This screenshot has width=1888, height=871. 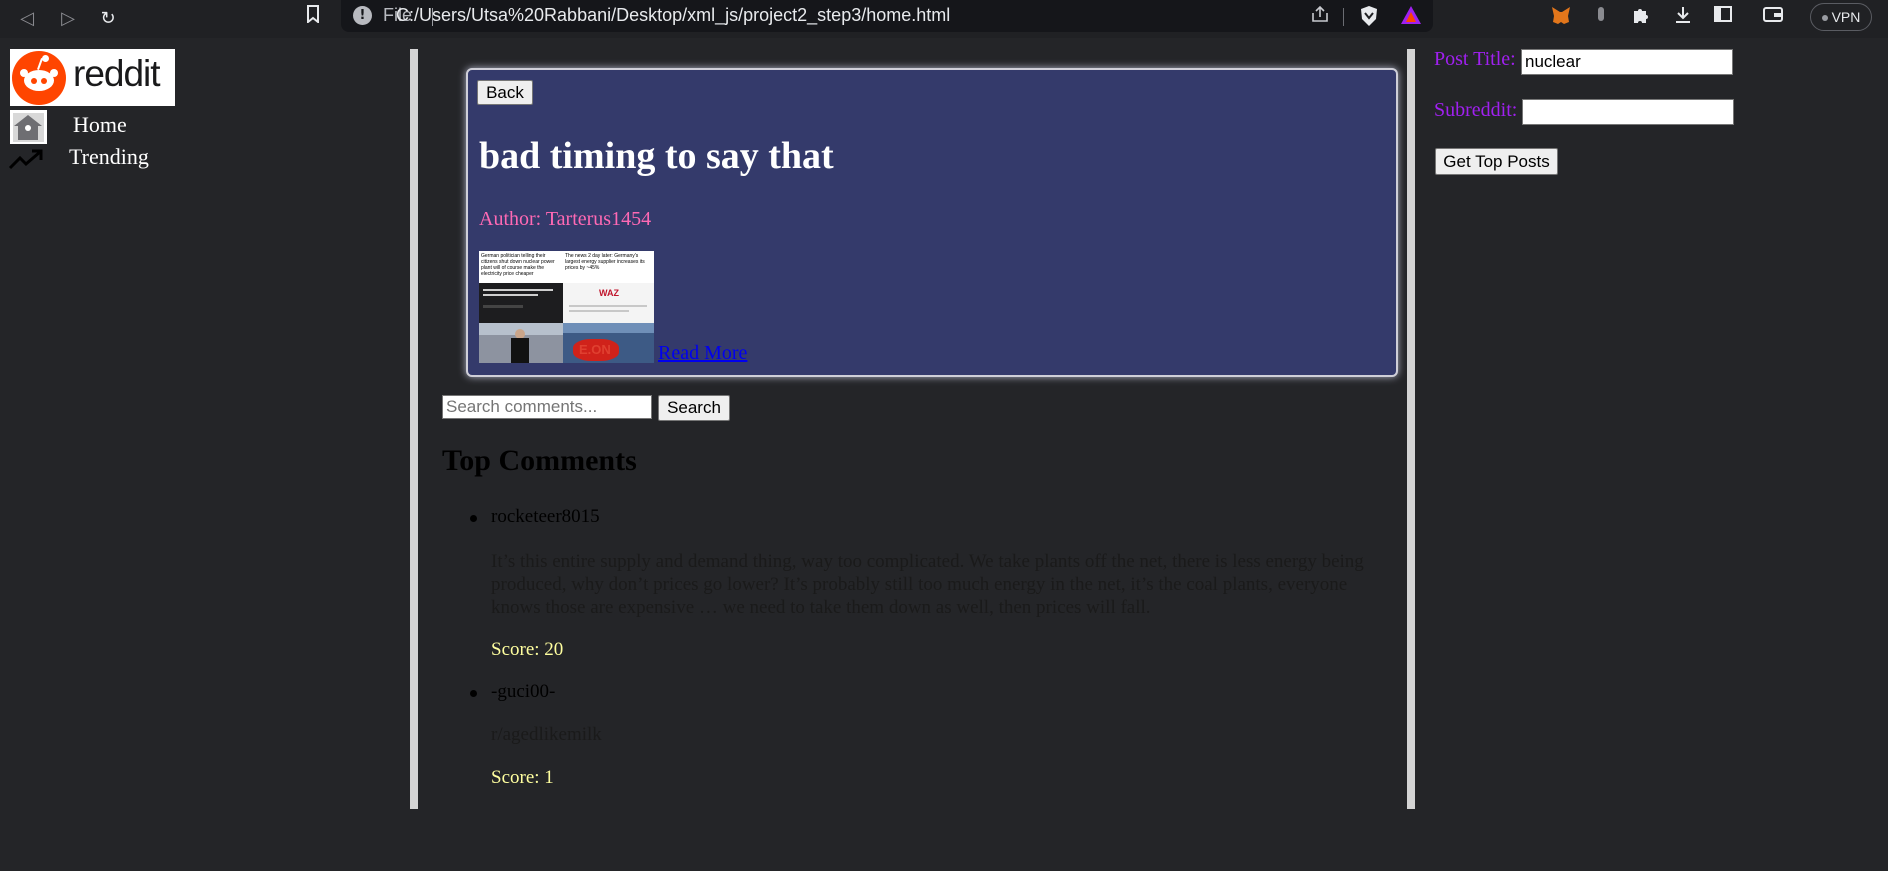 What do you see at coordinates (595, 349) in the screenshot?
I see `thumbnail-sign-text: E.ON` at bounding box center [595, 349].